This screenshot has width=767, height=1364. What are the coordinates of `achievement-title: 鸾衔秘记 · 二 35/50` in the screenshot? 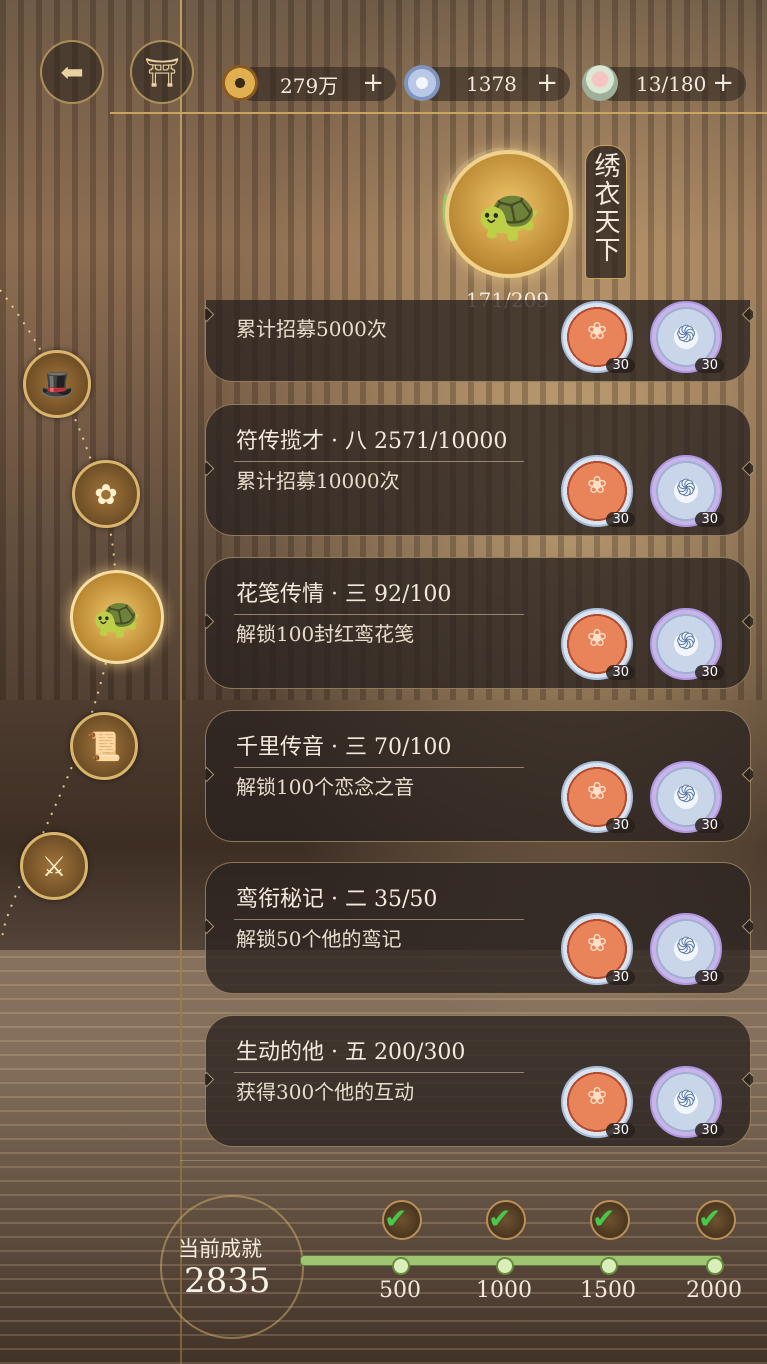 It's located at (337, 899).